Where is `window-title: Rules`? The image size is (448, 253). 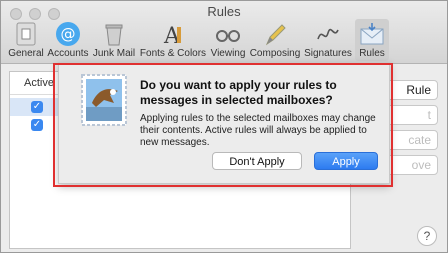
window-title: Rules is located at coordinates (224, 11).